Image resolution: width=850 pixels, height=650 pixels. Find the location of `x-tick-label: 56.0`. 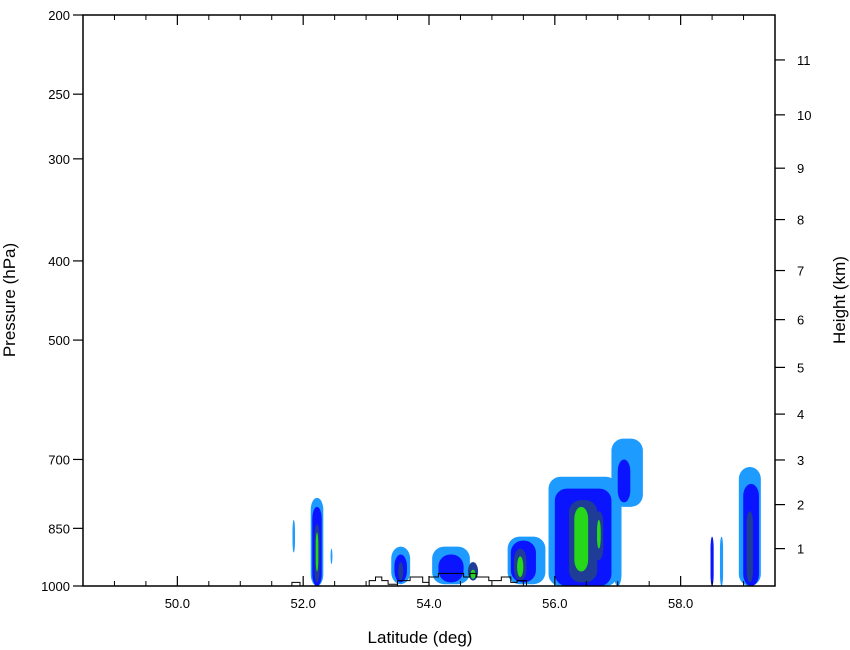

x-tick-label: 56.0 is located at coordinates (554, 603).